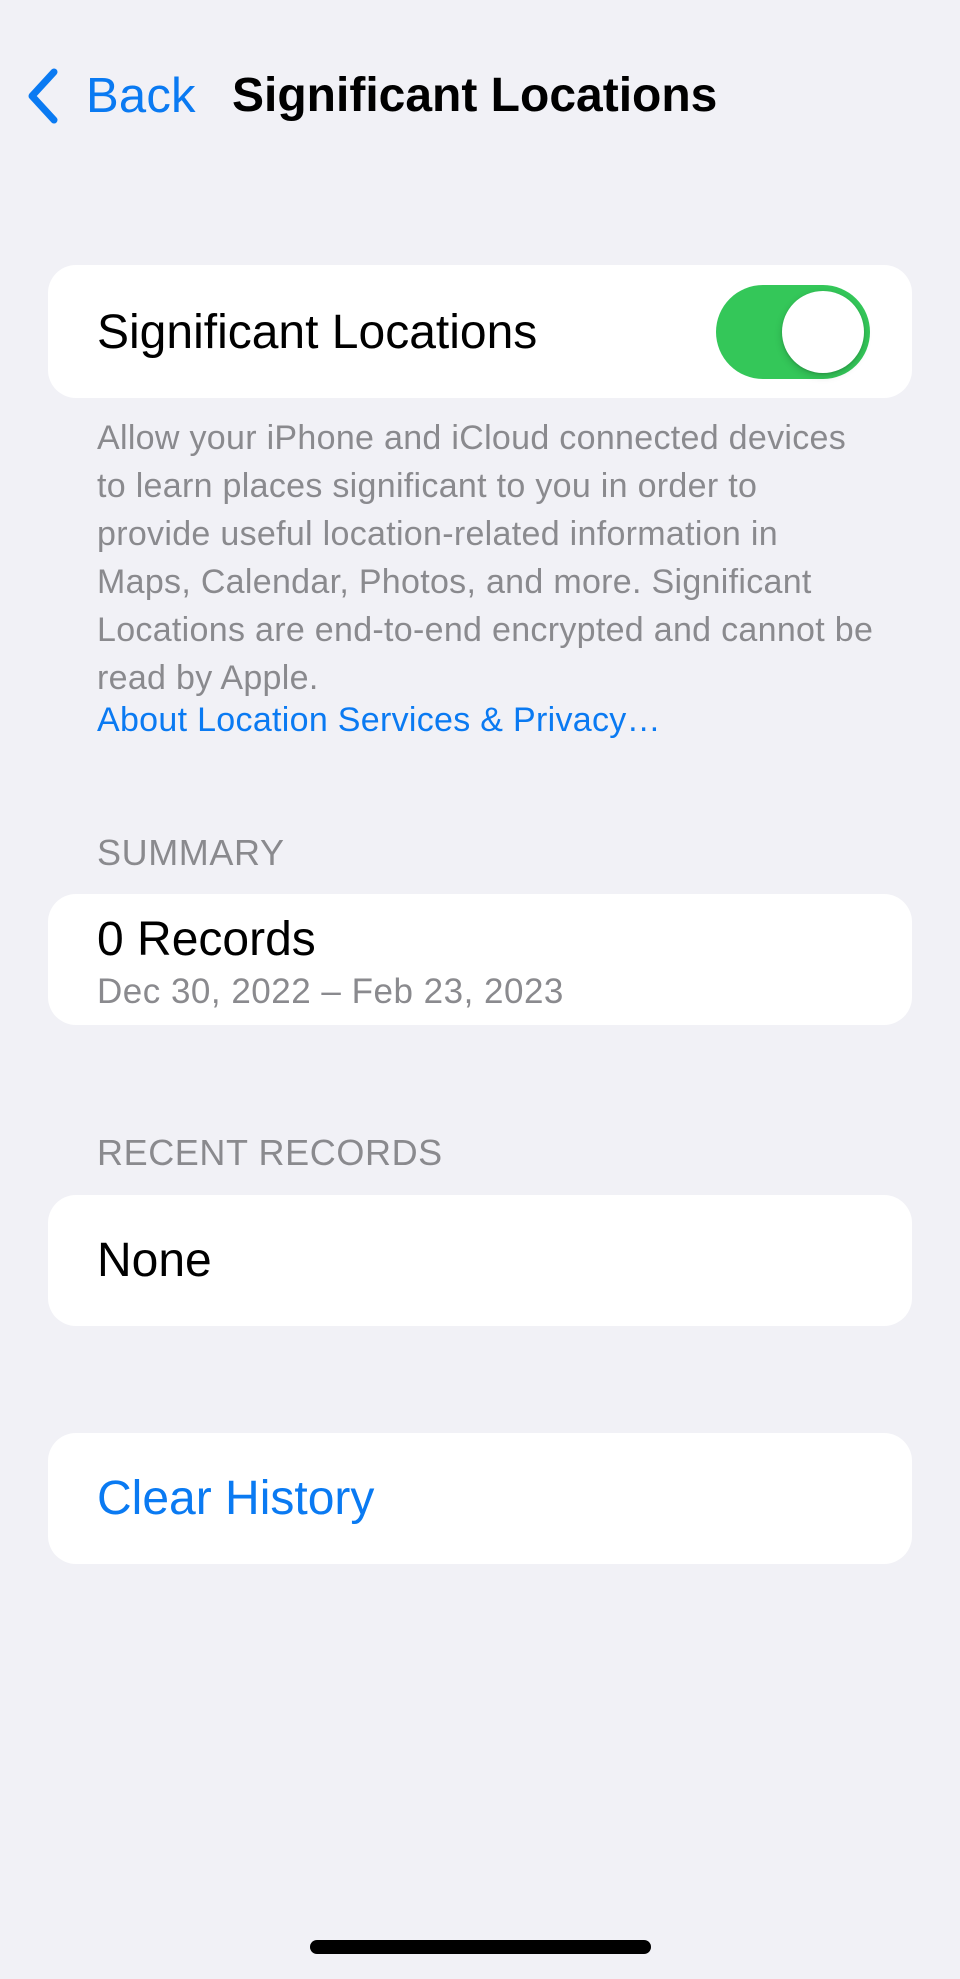  I want to click on significant-locations-toggle-row: Significant Locations, so click(480, 331).